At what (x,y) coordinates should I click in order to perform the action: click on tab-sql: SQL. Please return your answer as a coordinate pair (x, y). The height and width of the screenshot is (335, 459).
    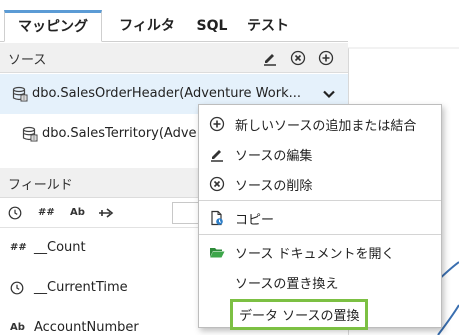
    Looking at the image, I should click on (212, 26).